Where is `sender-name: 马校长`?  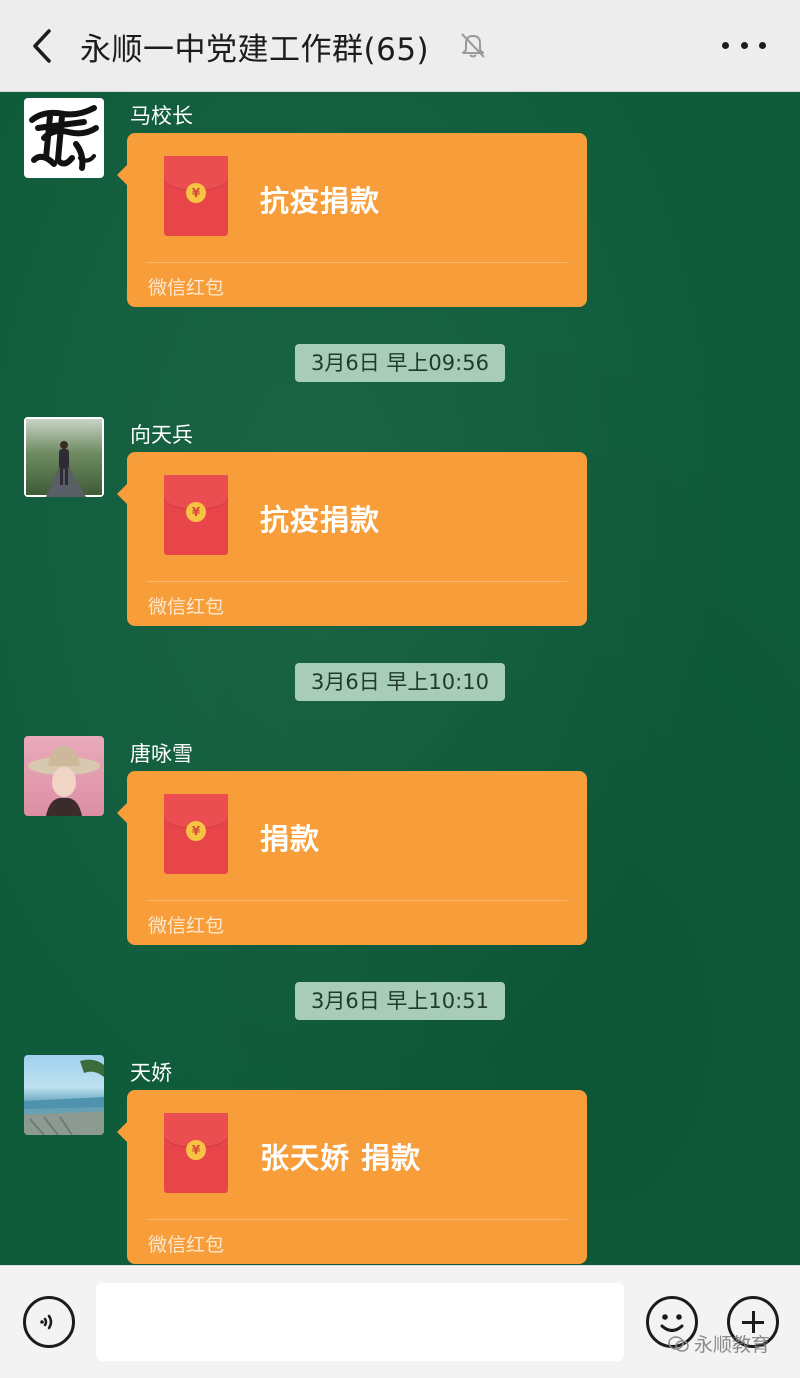
sender-name: 马校长 is located at coordinates (161, 116).